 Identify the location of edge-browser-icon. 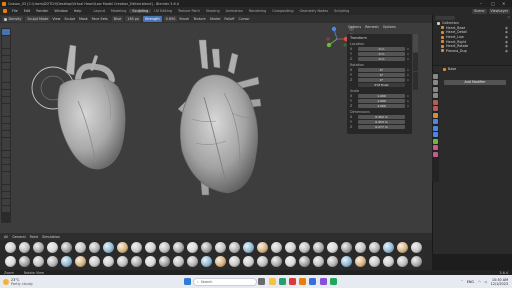
(282, 281).